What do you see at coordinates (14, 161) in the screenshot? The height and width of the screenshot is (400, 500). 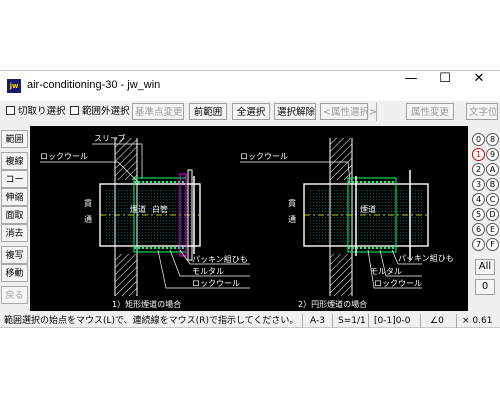 I see `tool-offset: 複線` at bounding box center [14, 161].